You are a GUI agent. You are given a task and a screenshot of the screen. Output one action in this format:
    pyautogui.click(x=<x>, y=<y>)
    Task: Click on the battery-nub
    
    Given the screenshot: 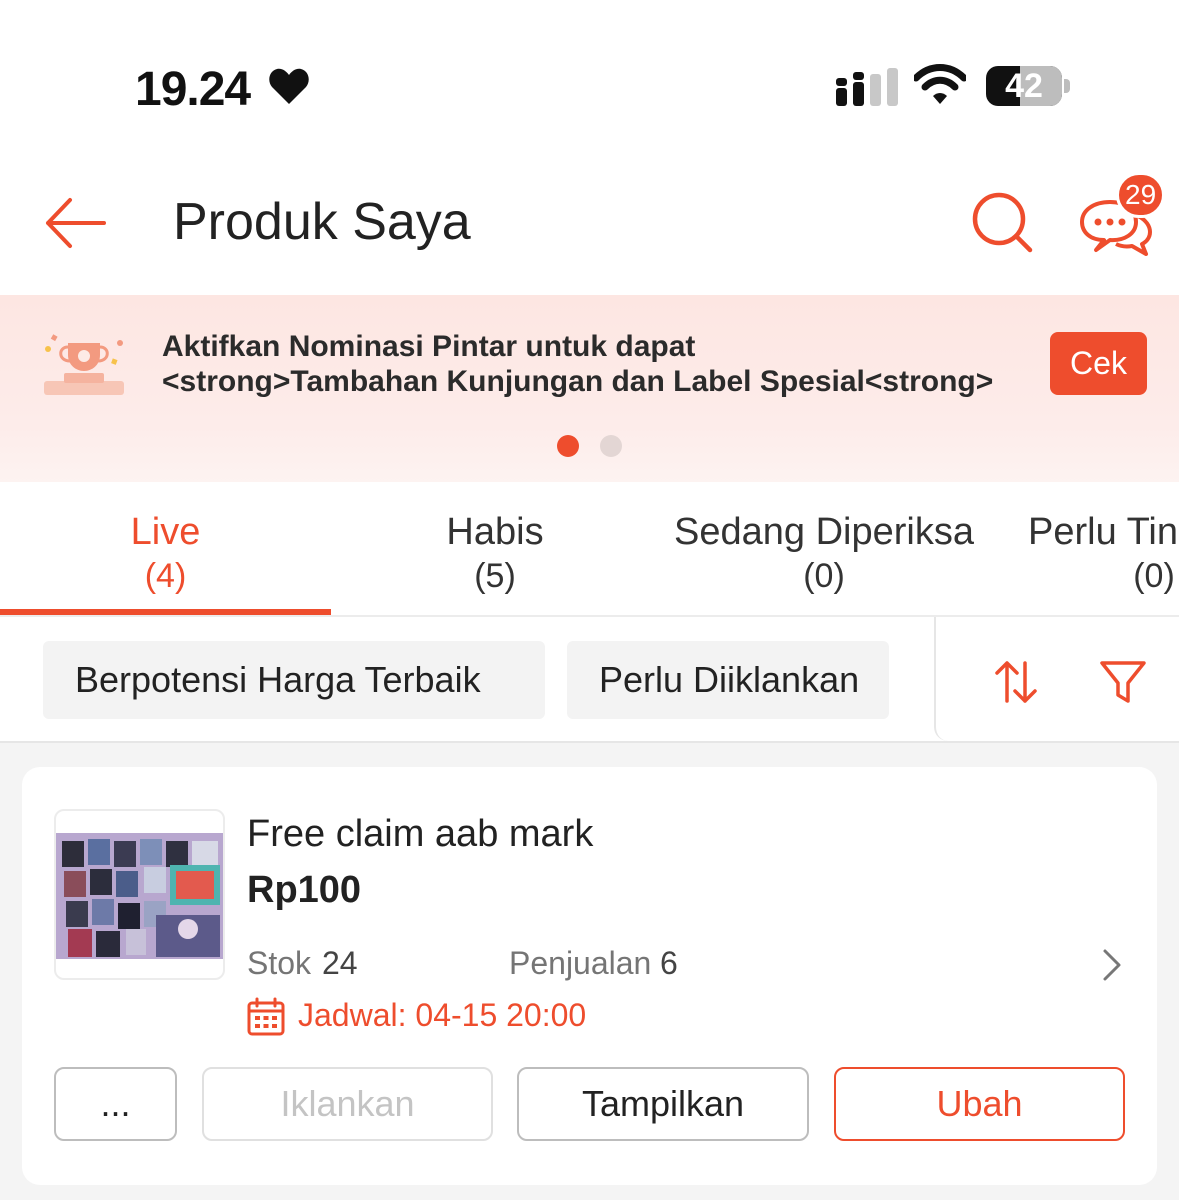 What is the action you would take?
    pyautogui.click(x=1067, y=86)
    